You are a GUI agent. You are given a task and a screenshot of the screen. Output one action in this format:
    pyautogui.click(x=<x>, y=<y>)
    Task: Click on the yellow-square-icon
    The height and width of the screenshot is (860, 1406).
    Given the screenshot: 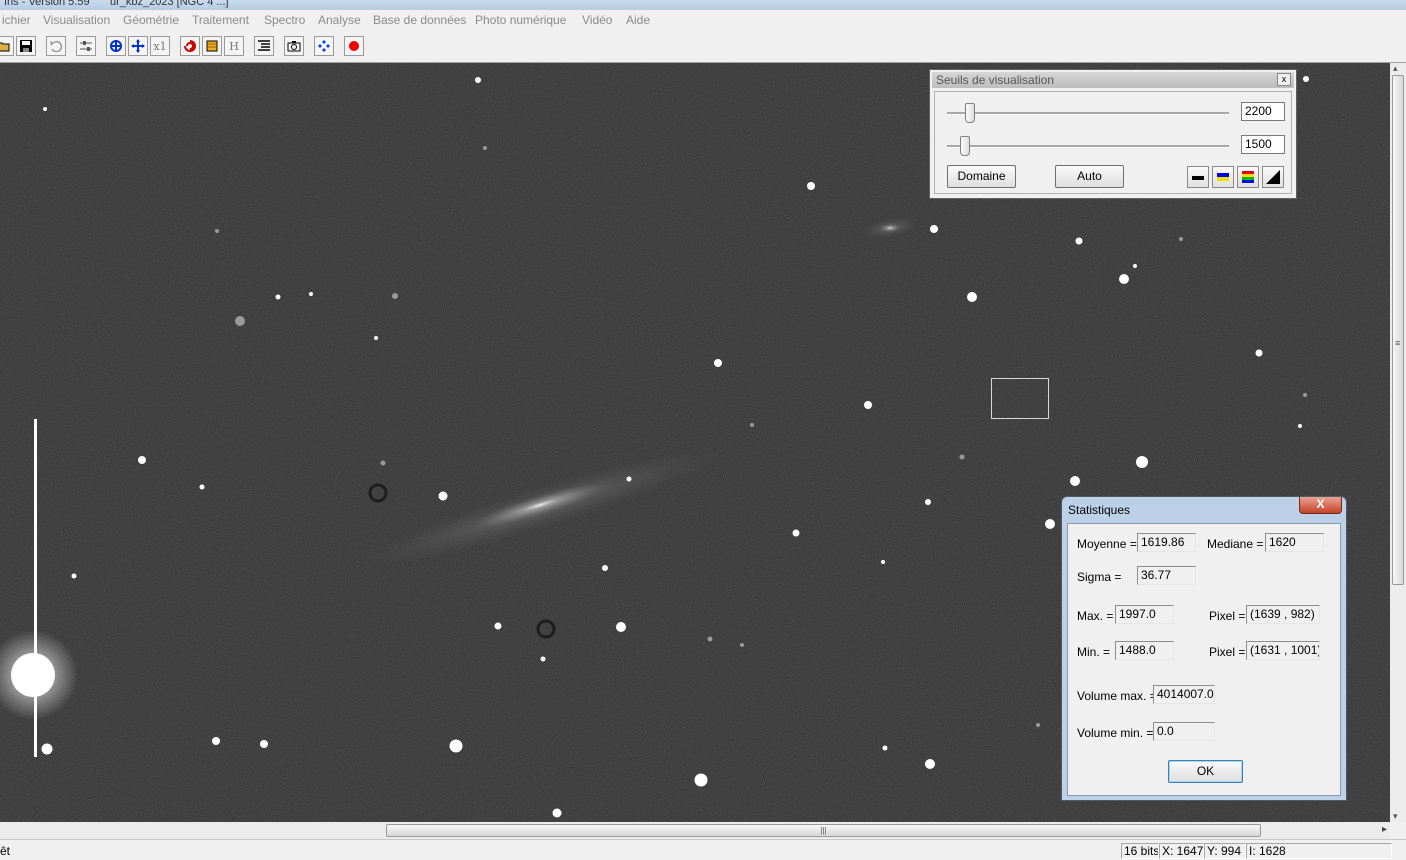 What is the action you would take?
    pyautogui.click(x=212, y=46)
    